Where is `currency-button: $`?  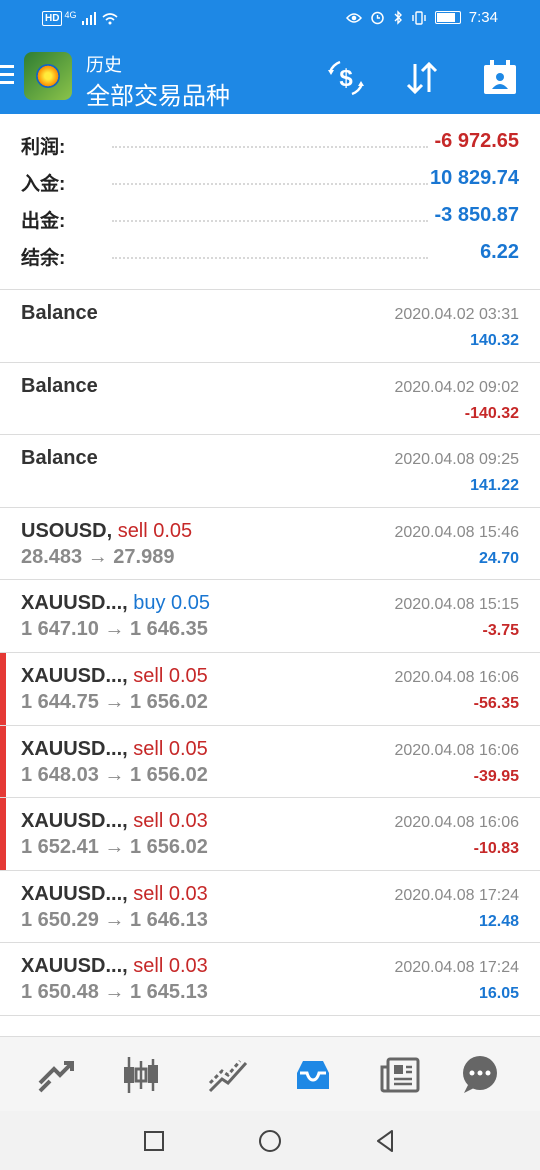 currency-button: $ is located at coordinates (346, 78).